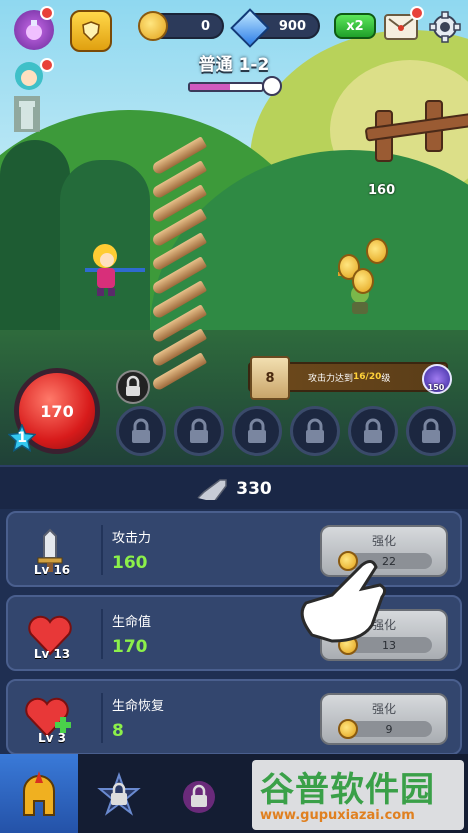  Describe the element at coordinates (130, 563) in the screenshot. I see `attack-value: 160` at that location.